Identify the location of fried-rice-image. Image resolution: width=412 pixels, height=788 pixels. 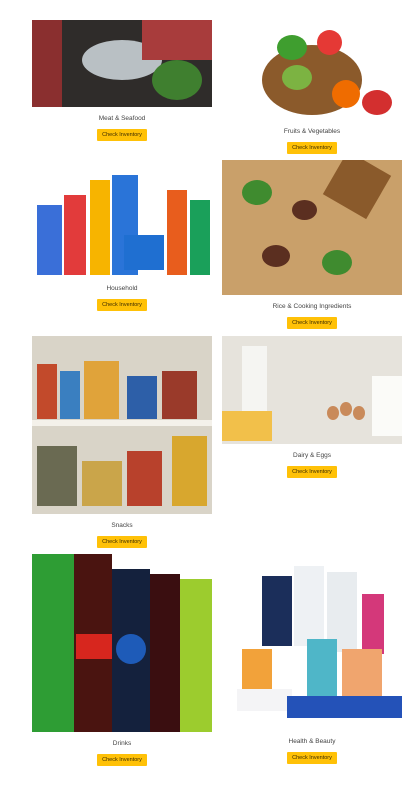
(312, 227).